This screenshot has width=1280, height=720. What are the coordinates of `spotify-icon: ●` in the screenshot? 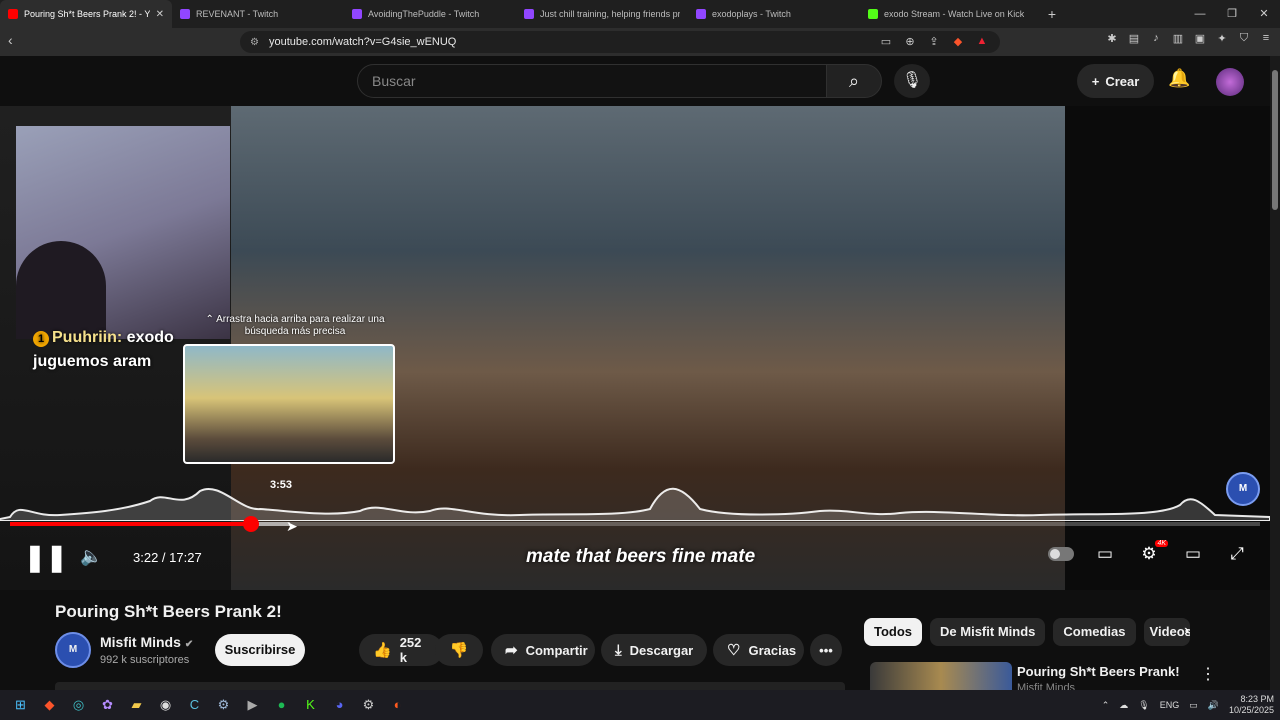 It's located at (281, 705).